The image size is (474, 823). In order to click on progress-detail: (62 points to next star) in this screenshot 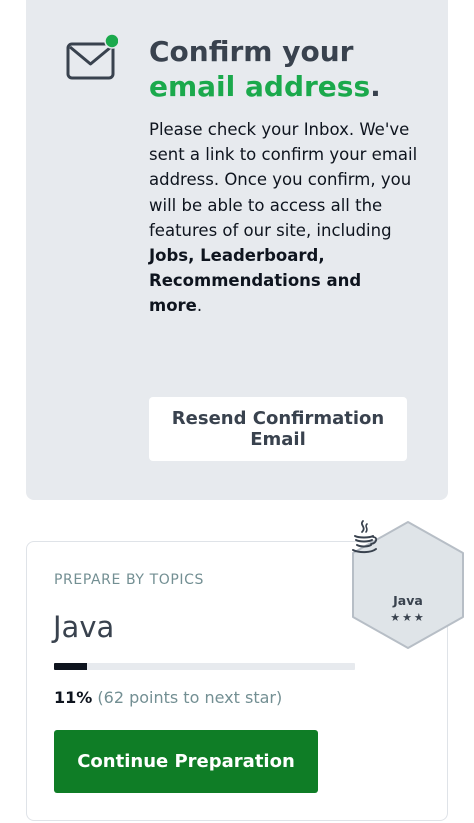, I will do `click(190, 697)`.